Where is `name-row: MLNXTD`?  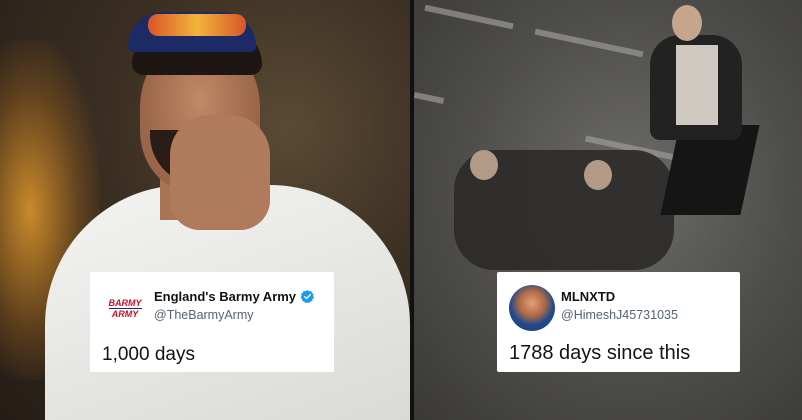
name-row: MLNXTD is located at coordinates (588, 296).